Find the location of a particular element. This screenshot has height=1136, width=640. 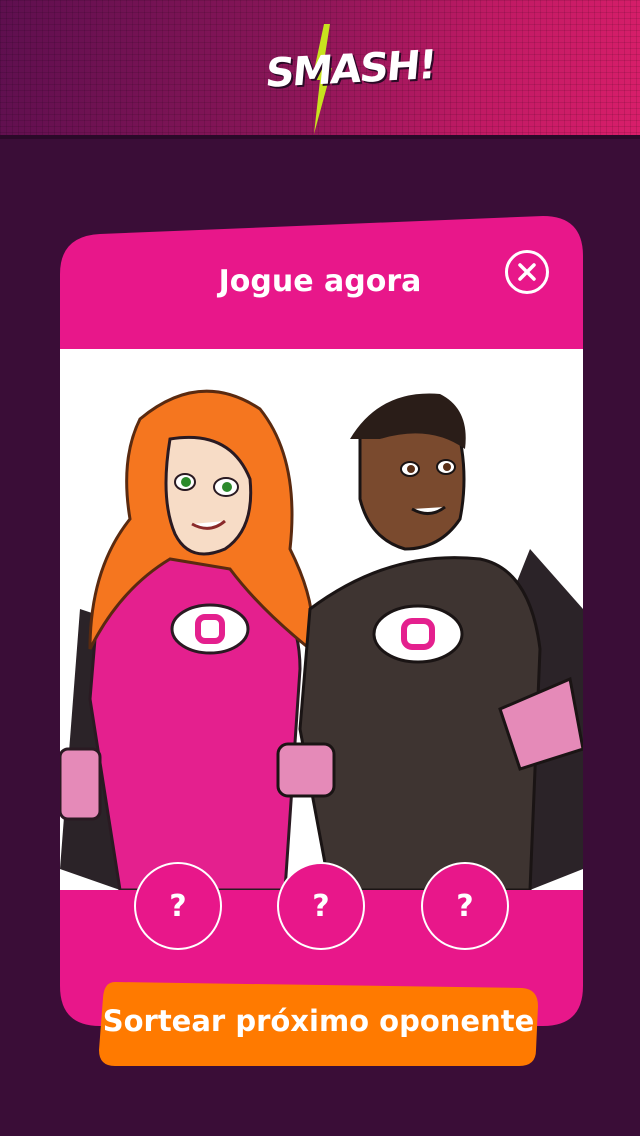

close-button is located at coordinates (527, 272).